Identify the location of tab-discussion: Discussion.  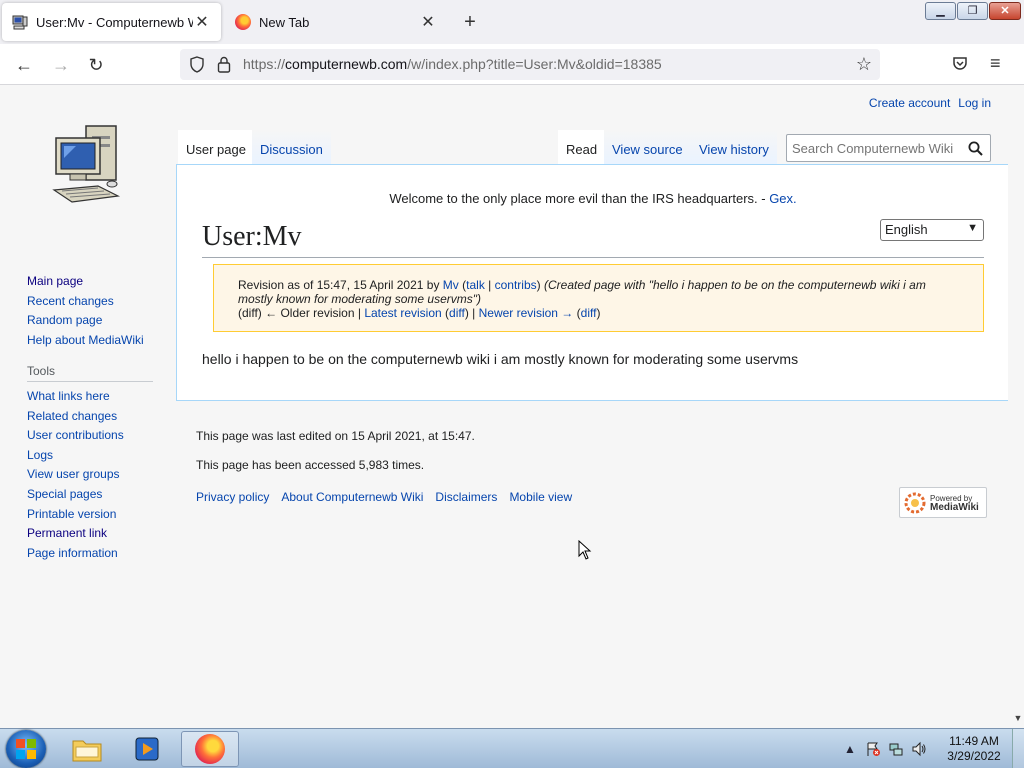
(291, 147).